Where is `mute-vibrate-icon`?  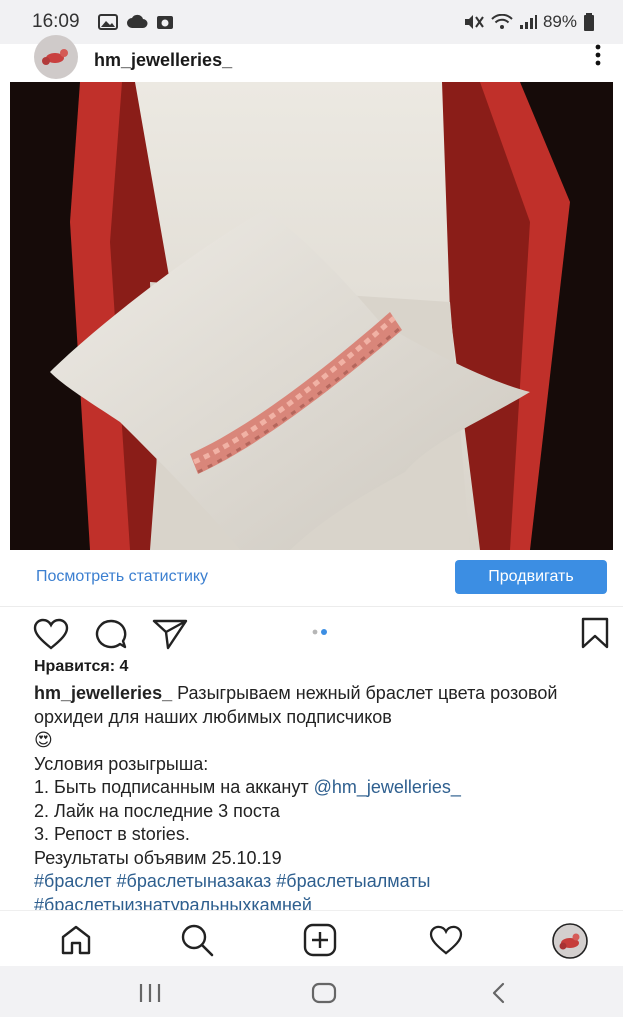
mute-vibrate-icon is located at coordinates (474, 22).